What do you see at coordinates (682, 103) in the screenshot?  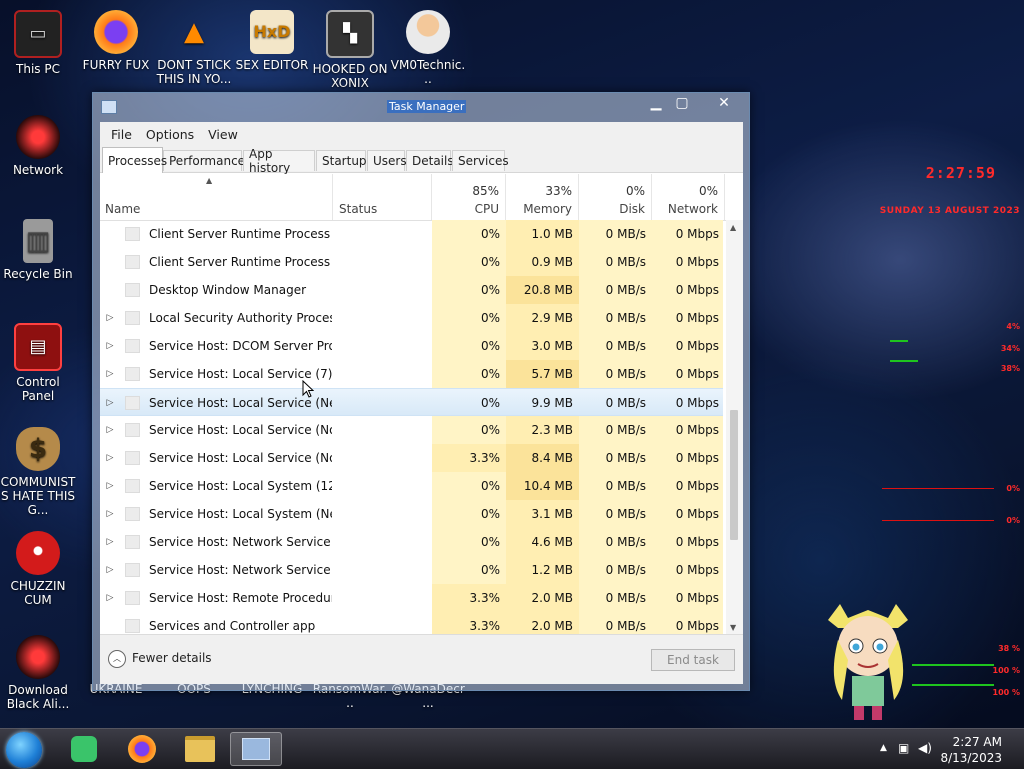 I see `maximize-button: ▢` at bounding box center [682, 103].